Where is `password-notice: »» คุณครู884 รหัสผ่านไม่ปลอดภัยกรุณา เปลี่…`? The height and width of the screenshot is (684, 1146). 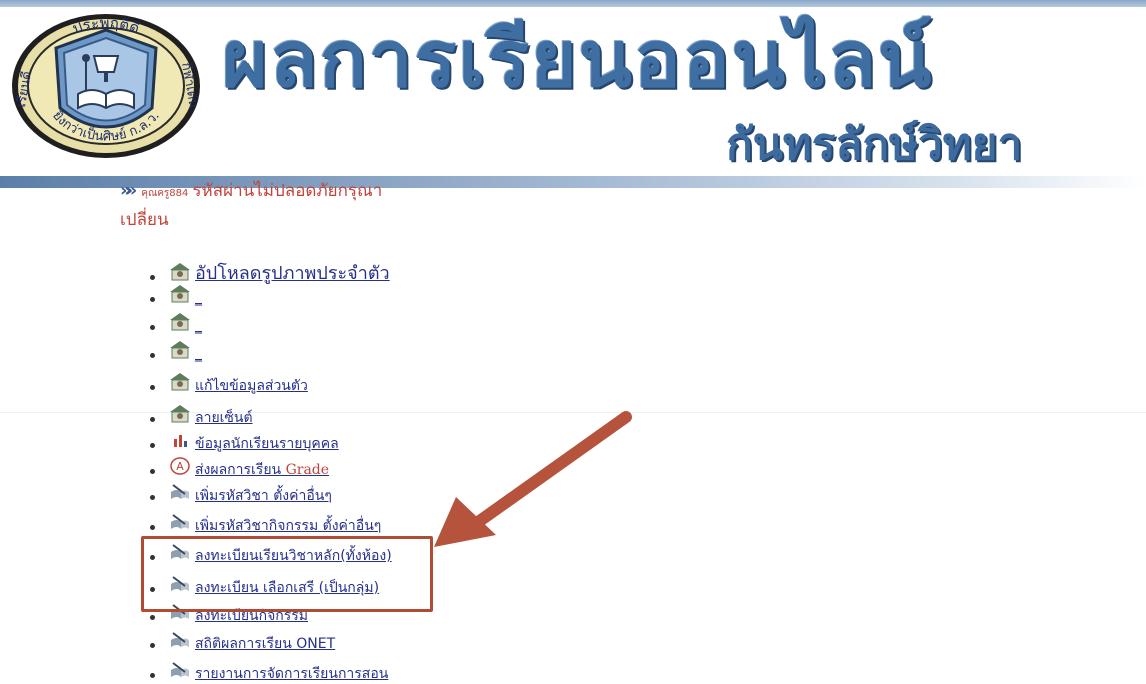 password-notice: »» คุณครู884 รหัสผ่านไม่ปลอดภัยกรุณา เปลี่… is located at coordinates (285, 205).